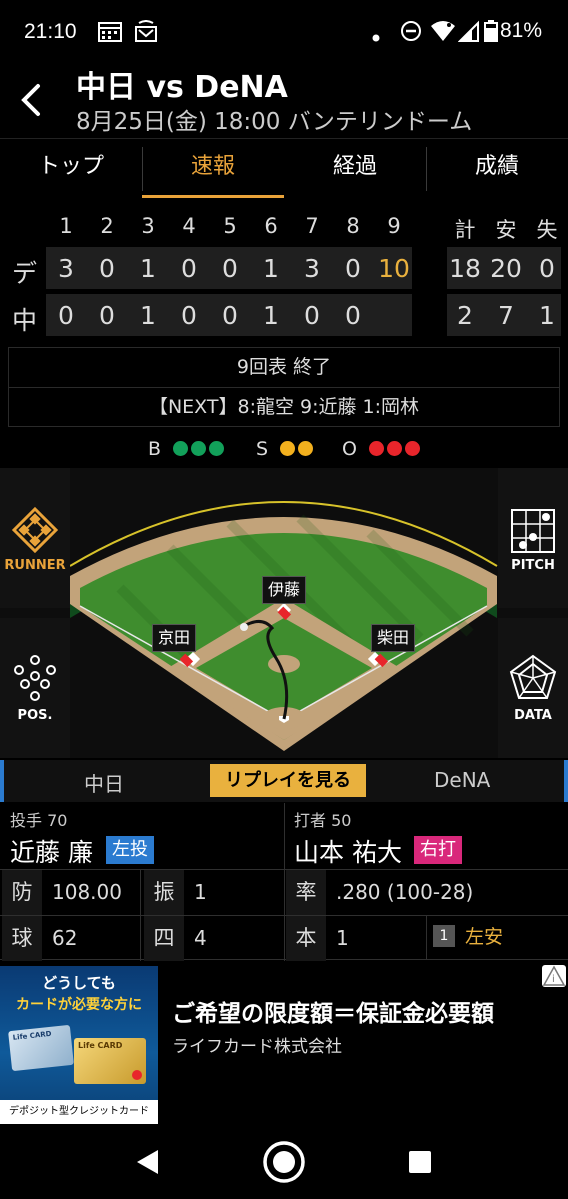 This screenshot has width=568, height=1199. I want to click on inning-header: 3, so click(148, 226).